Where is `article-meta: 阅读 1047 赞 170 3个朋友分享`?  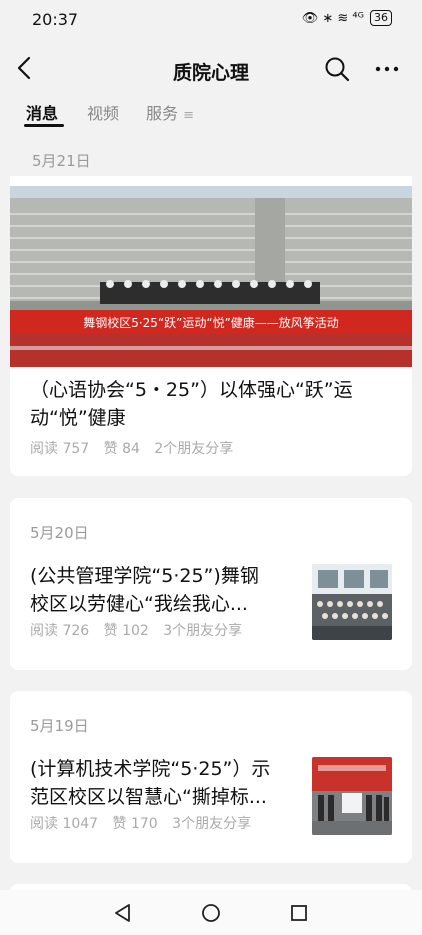
article-meta: 阅读 1047 赞 170 3个朋友分享 is located at coordinates (172, 823).